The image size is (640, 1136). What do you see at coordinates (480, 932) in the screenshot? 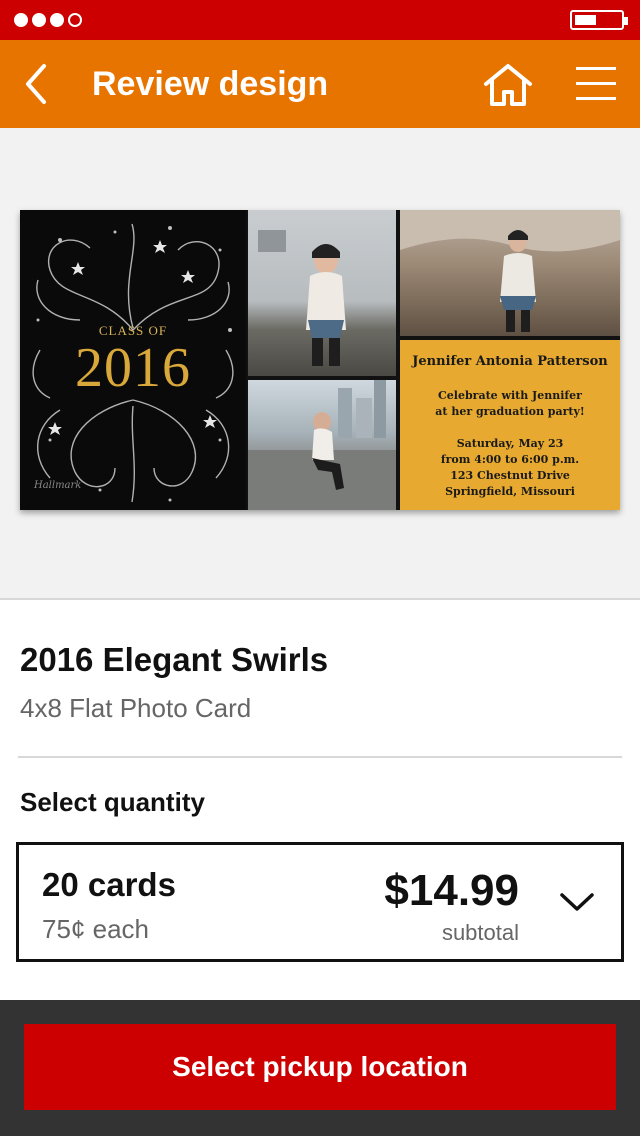
I see `subtotal-label: subtotal` at bounding box center [480, 932].